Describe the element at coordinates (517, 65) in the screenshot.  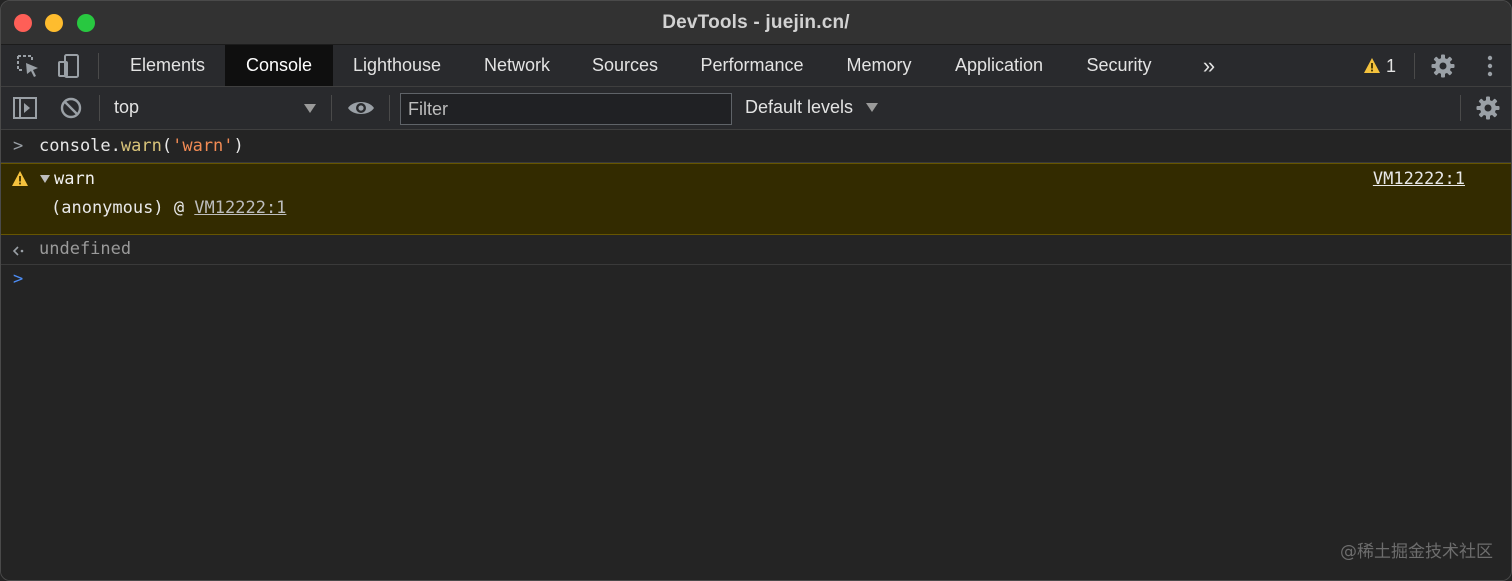
I see `tab-network: Network` at that location.